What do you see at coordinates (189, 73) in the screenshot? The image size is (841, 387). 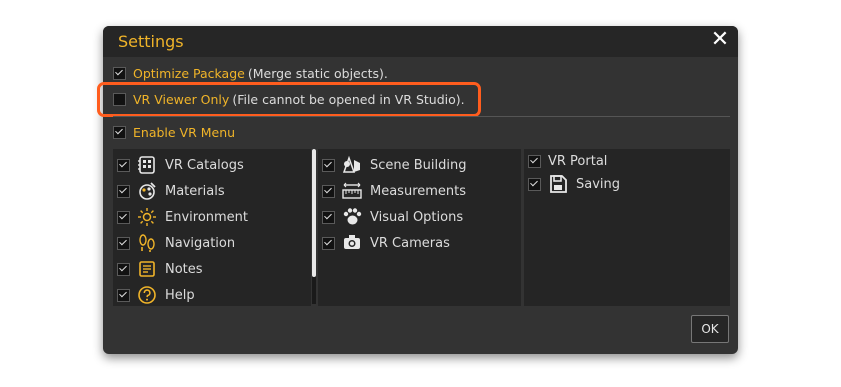 I see `optimize-package-label: Optimize Package` at bounding box center [189, 73].